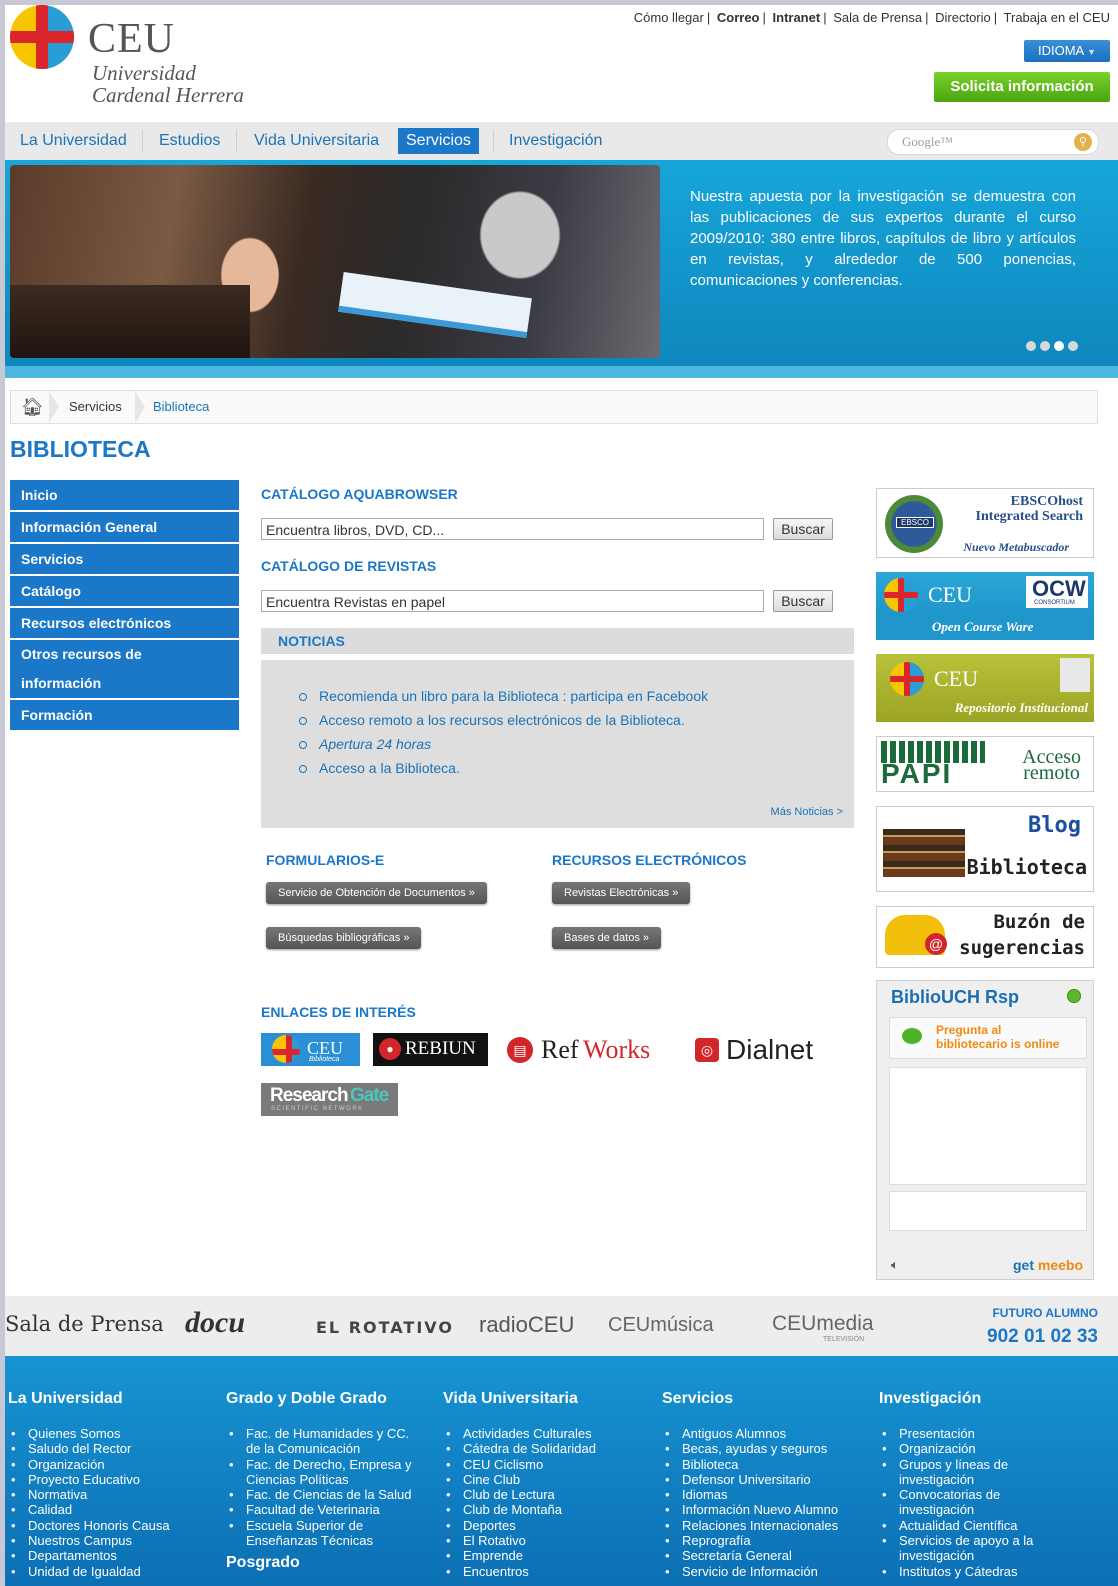 Image resolution: width=1118 pixels, height=1586 pixels. What do you see at coordinates (90, 1572) in the screenshot?
I see `footer-link: Unidad de Igualdad` at bounding box center [90, 1572].